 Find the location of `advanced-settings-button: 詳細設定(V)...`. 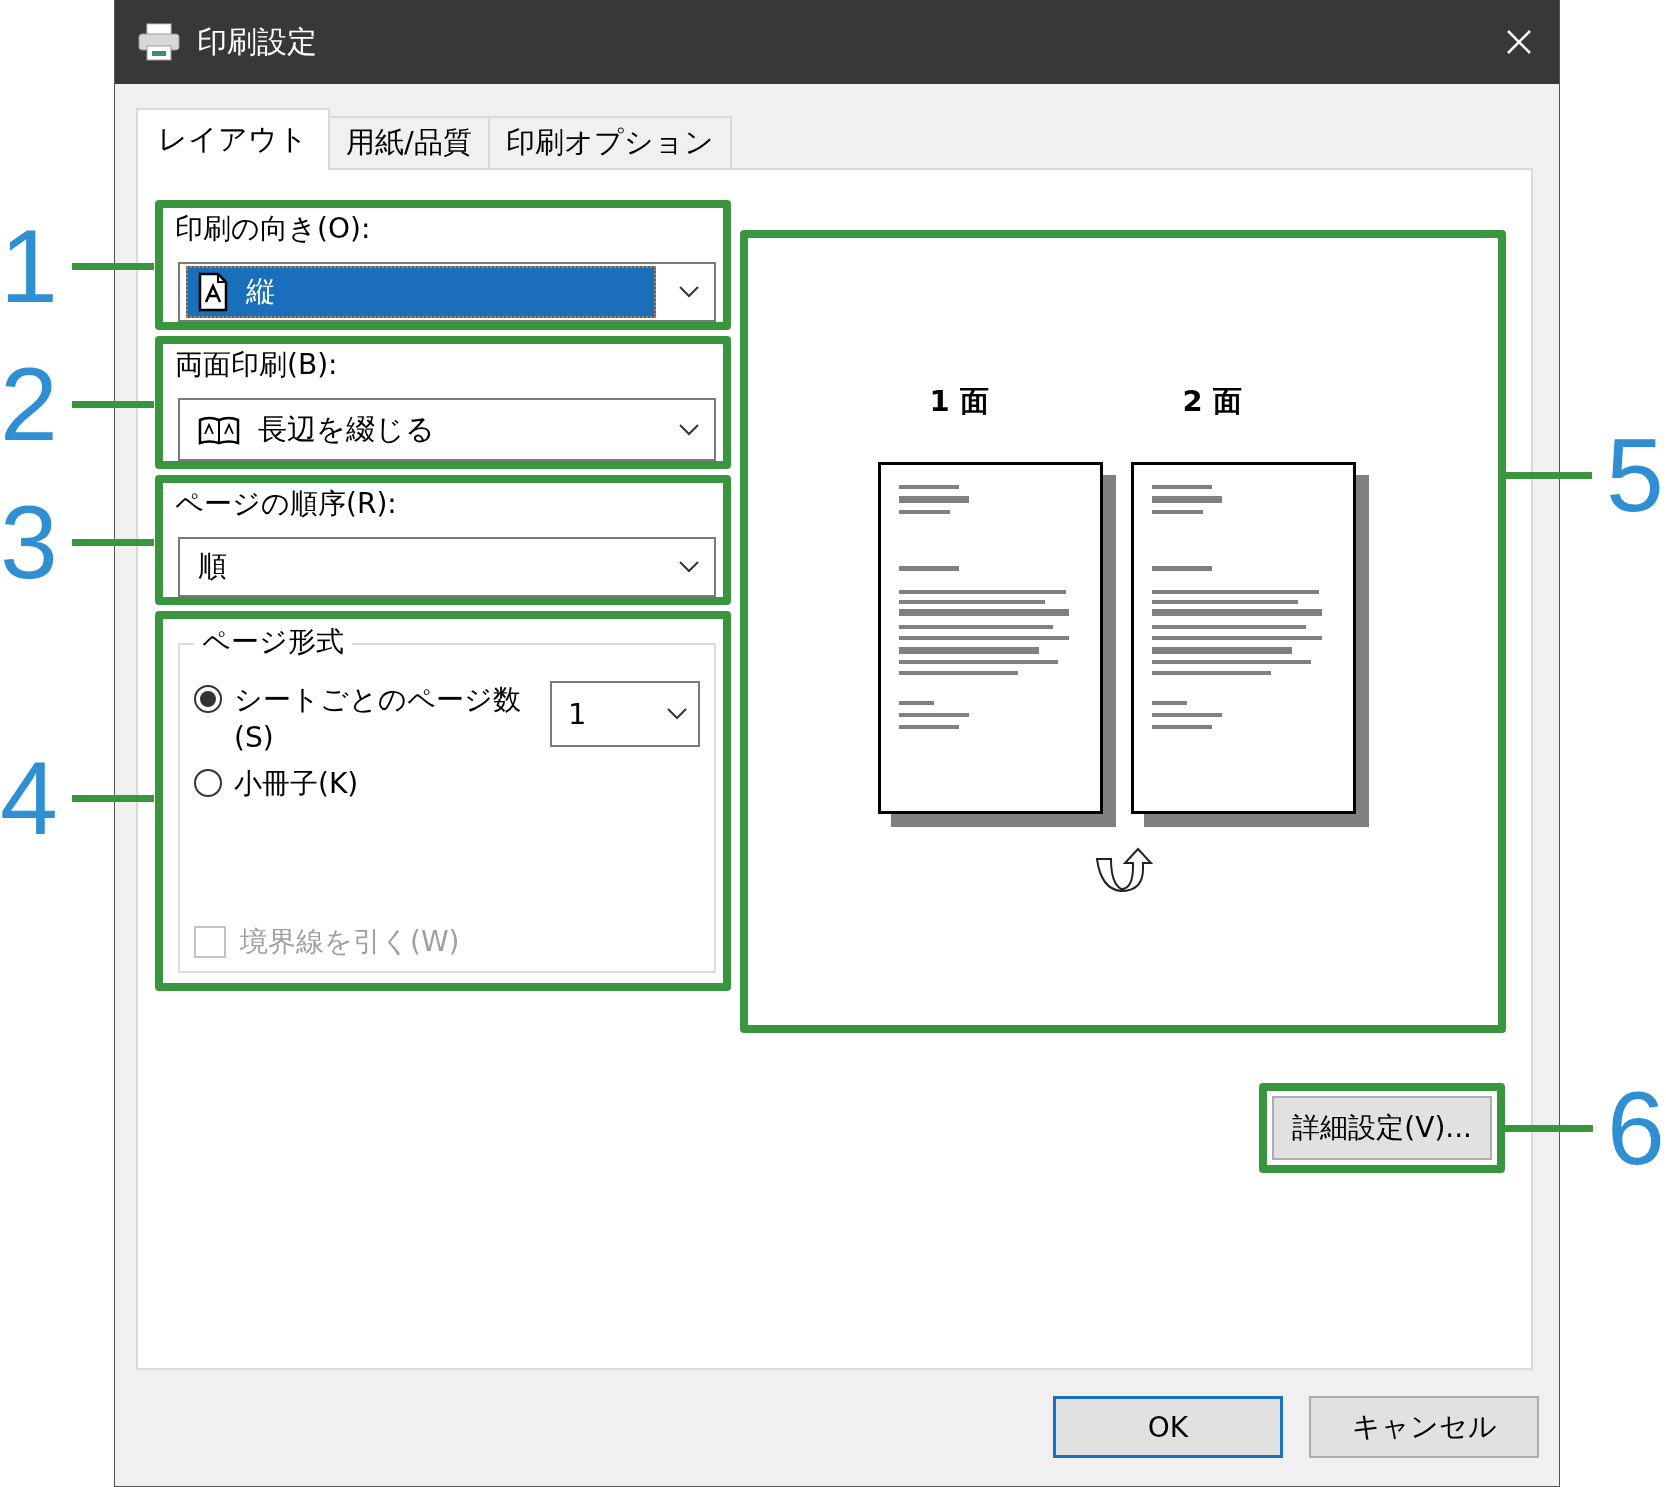

advanced-settings-button: 詳細設定(V)... is located at coordinates (1382, 1128).